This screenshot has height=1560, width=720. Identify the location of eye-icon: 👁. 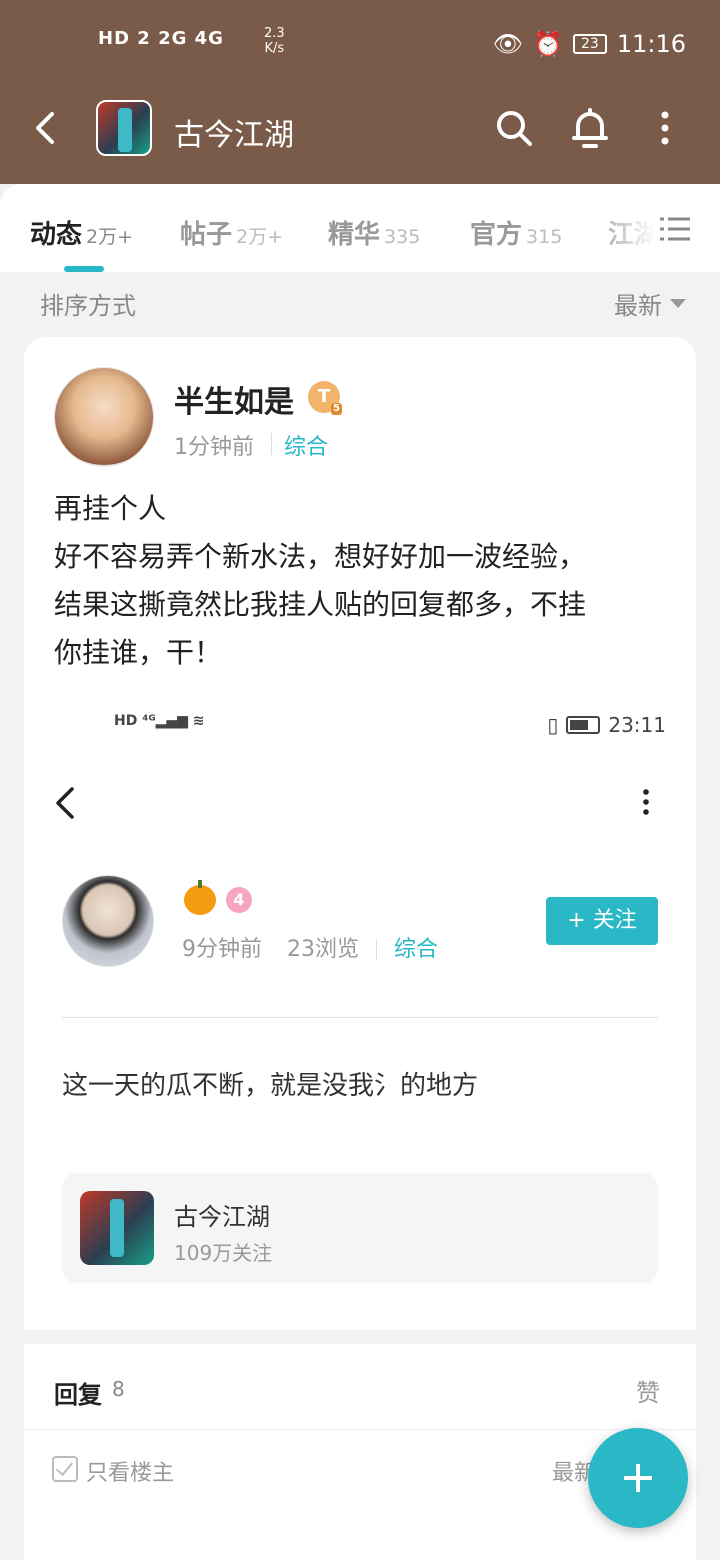
(508, 44).